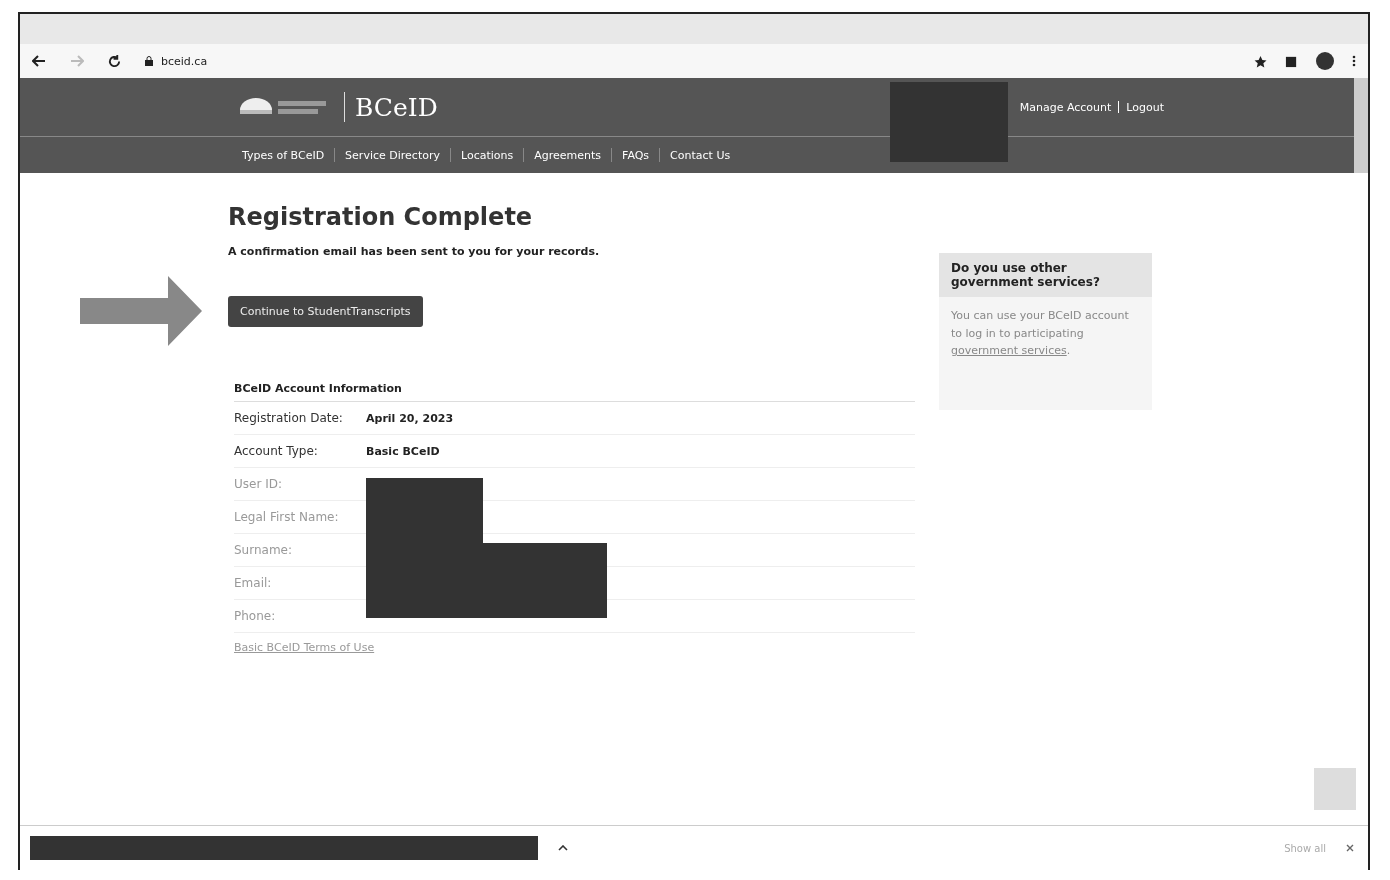 Image resolution: width=1390 pixels, height=880 pixels. Describe the element at coordinates (141, 311) in the screenshot. I see `arrow-icon` at that location.